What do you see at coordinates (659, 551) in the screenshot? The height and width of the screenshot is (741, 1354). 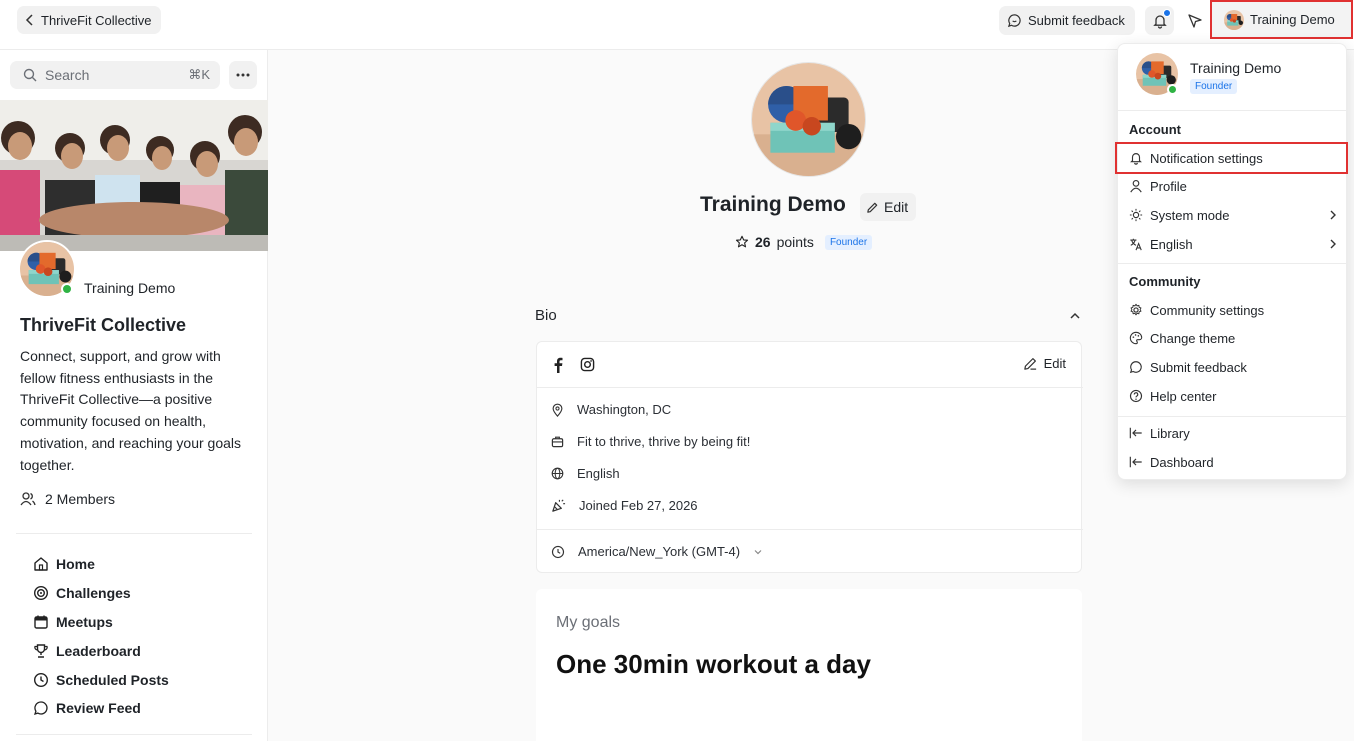 I see `timezone-text: America/New_York (GMT-4)` at bounding box center [659, 551].